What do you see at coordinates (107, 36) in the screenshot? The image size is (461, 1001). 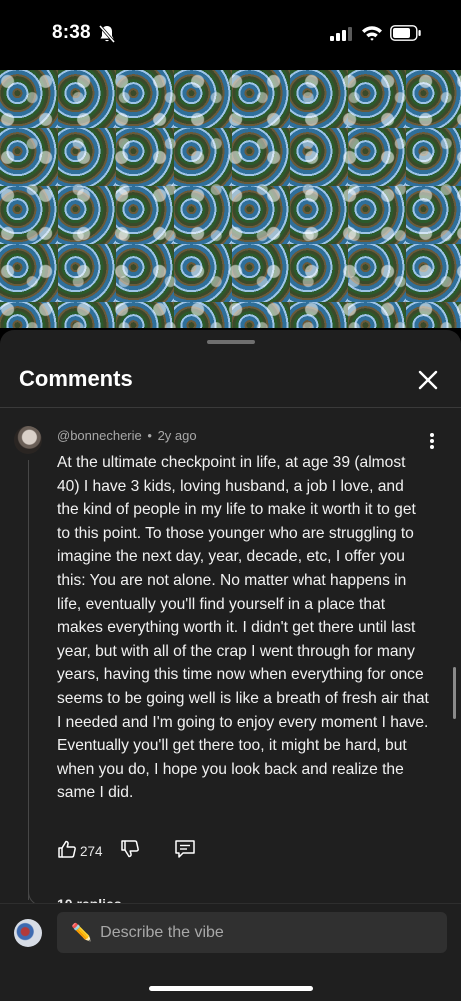 I see `bell-off-icon` at bounding box center [107, 36].